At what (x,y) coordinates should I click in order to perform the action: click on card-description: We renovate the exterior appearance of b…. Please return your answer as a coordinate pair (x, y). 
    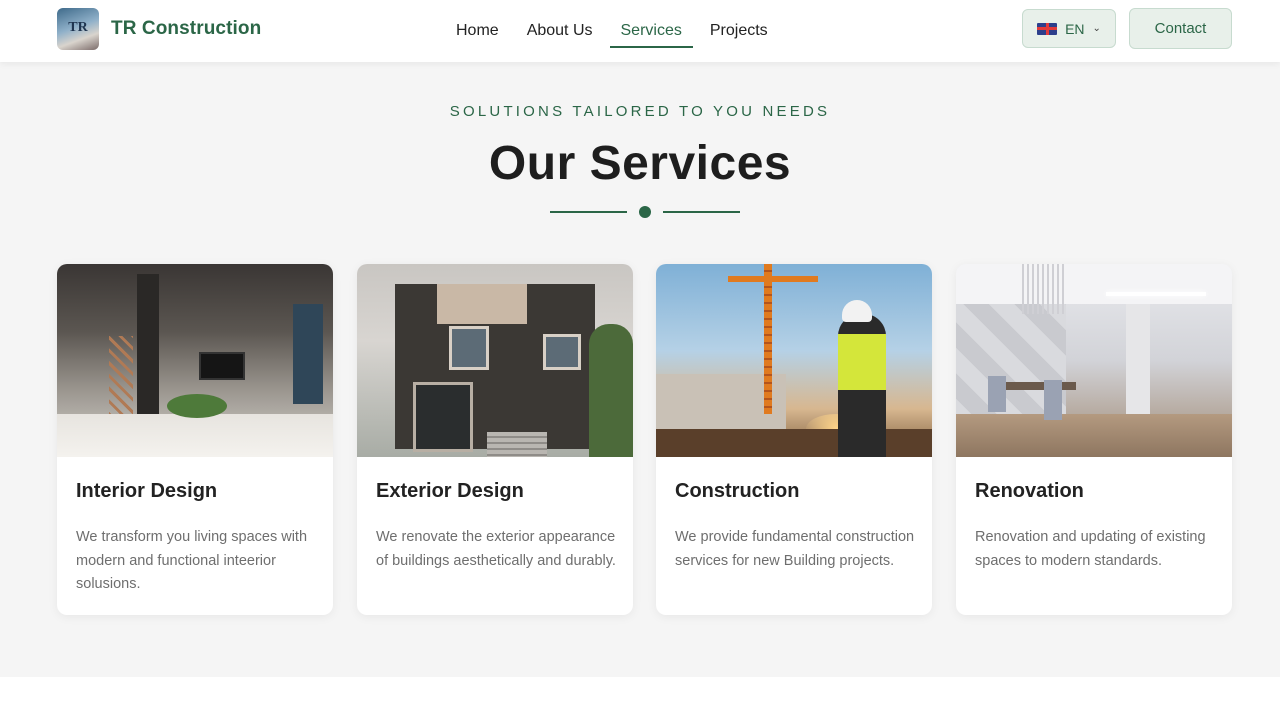
    Looking at the image, I should click on (496, 549).